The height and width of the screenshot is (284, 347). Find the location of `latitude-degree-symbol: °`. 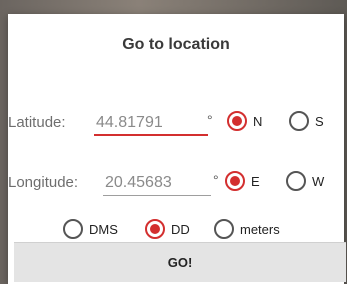

latitude-degree-symbol: ° is located at coordinates (210, 120).